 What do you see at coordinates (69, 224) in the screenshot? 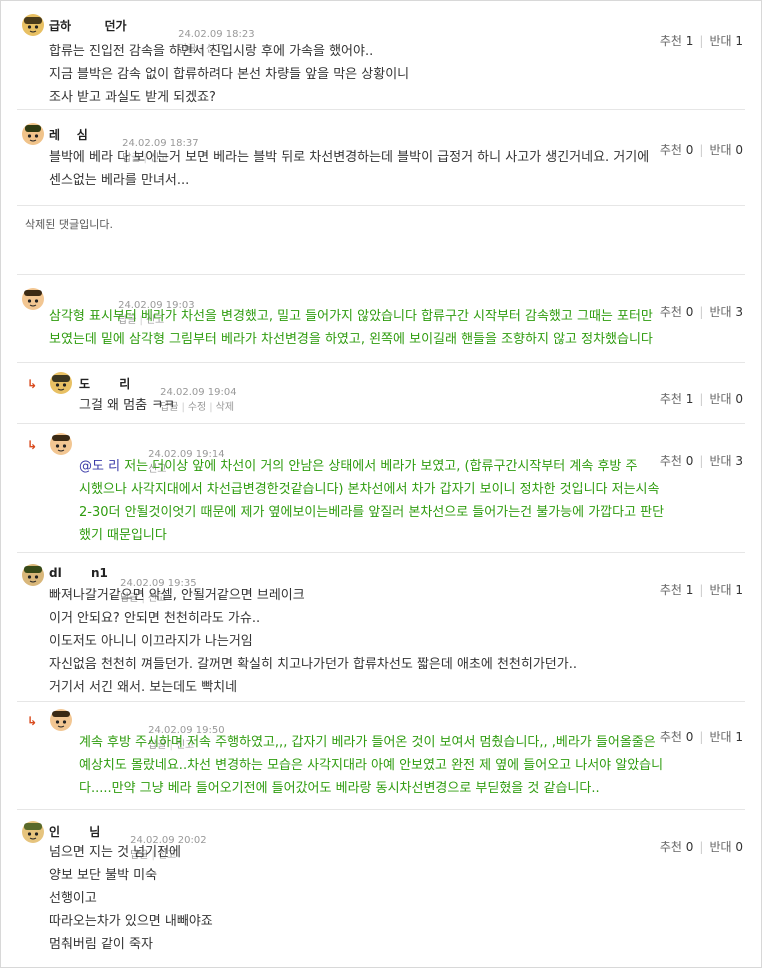
I see `deleted-notice: 삭제된 댓글입니다.` at bounding box center [69, 224].